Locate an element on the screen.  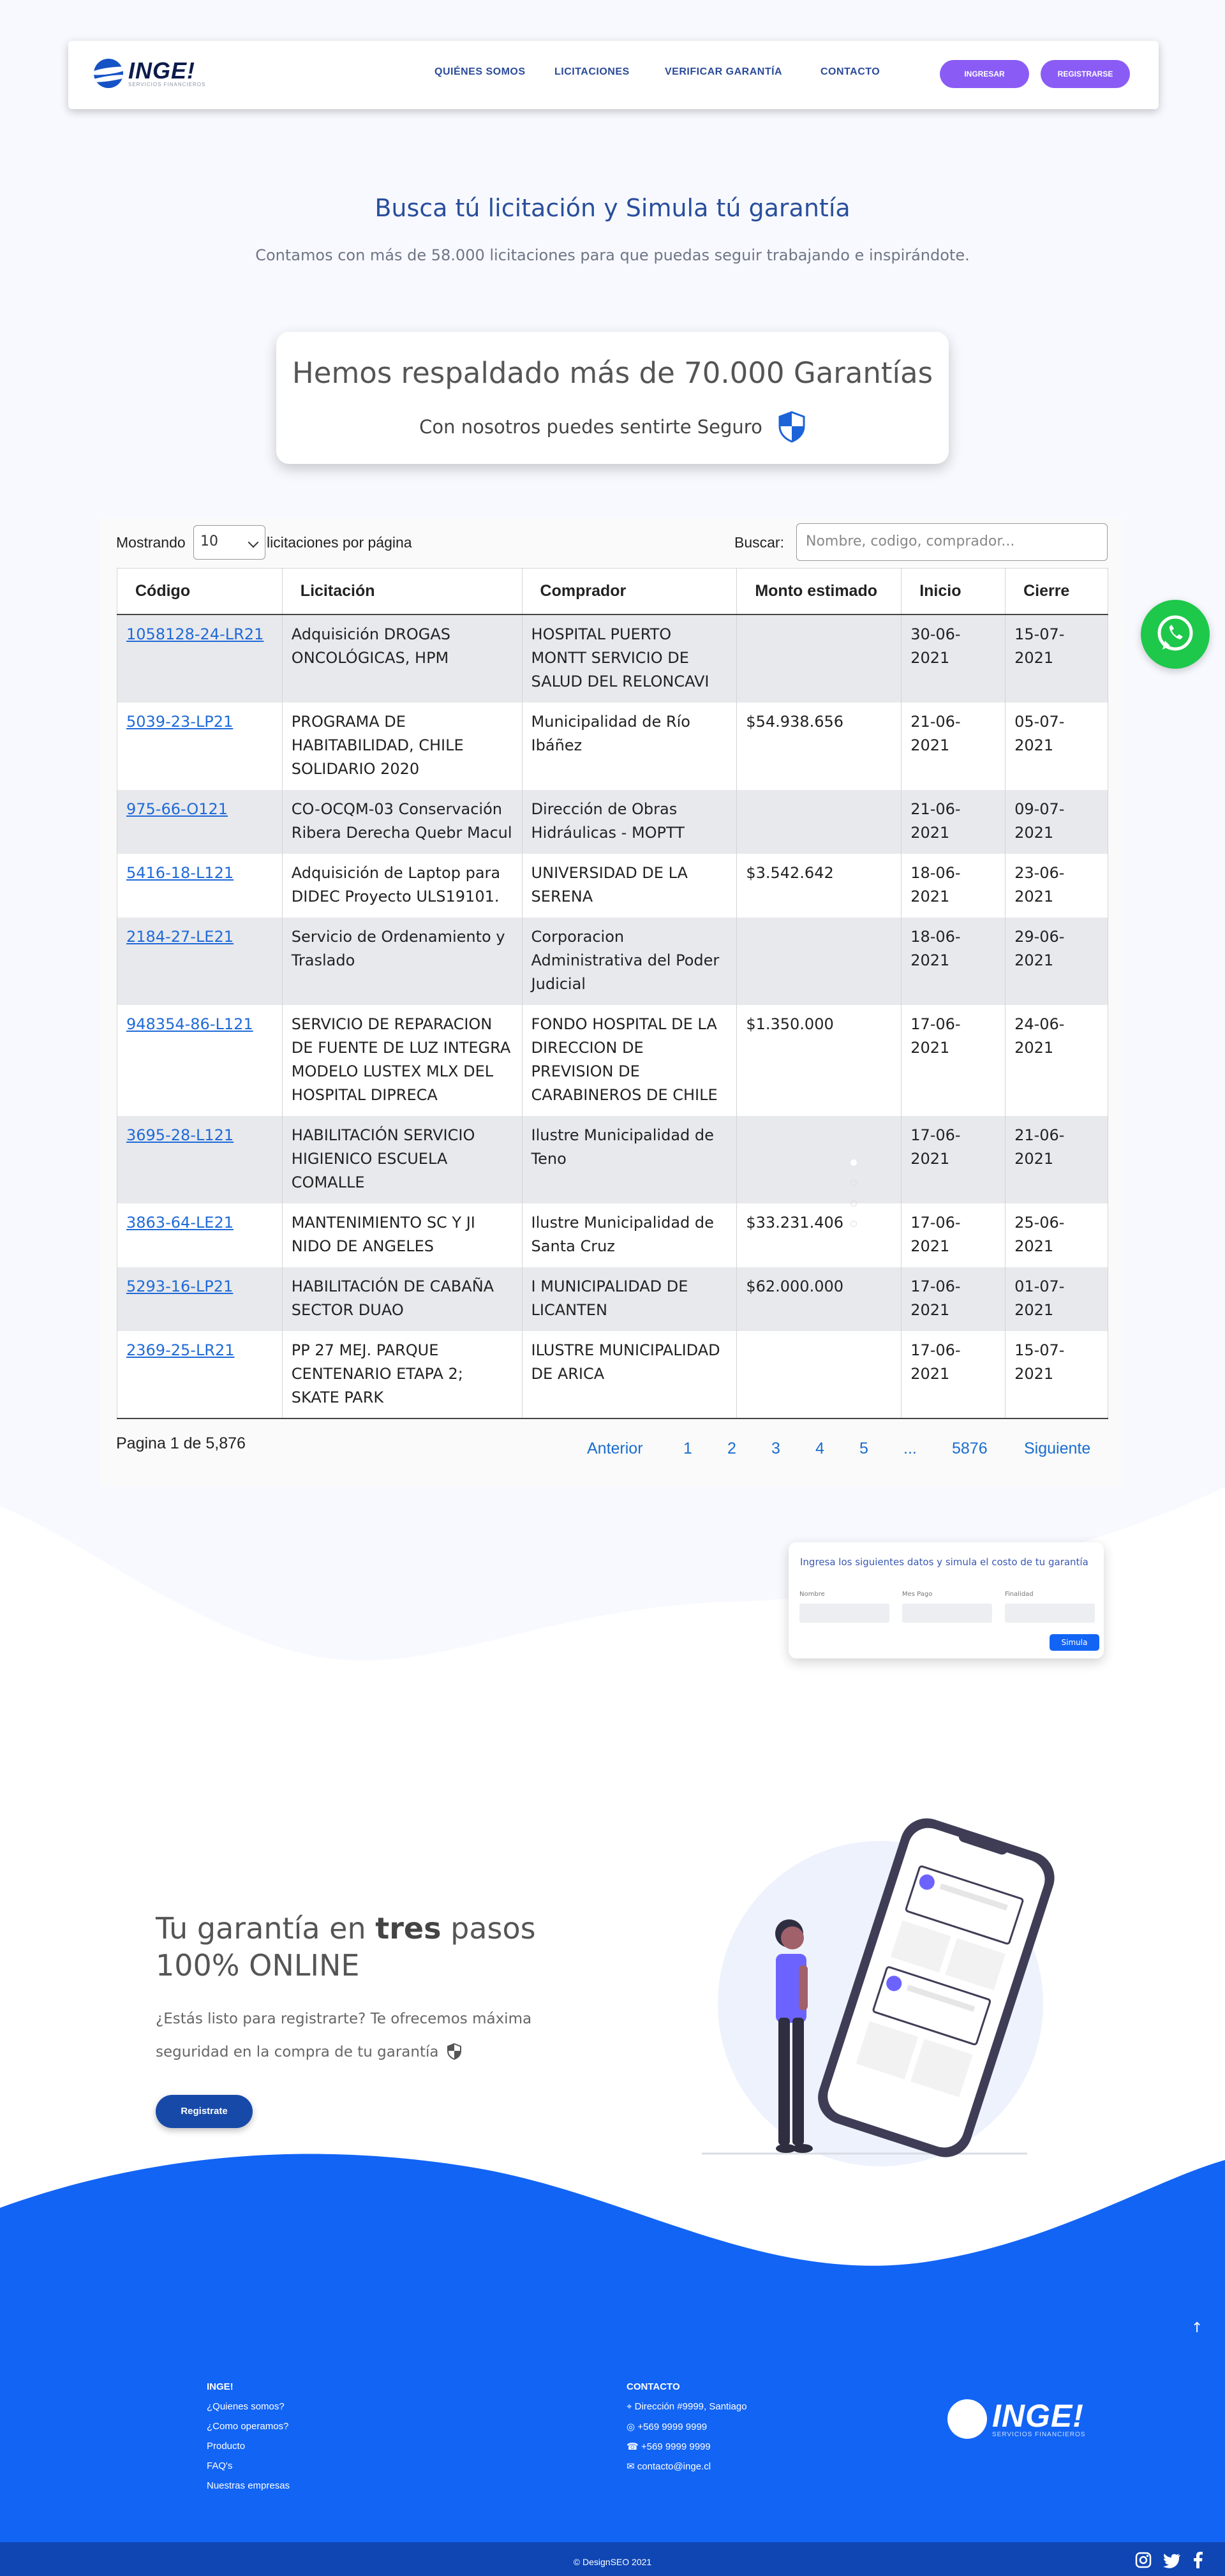
col-header-licitacion: Licitación is located at coordinates (402, 591).